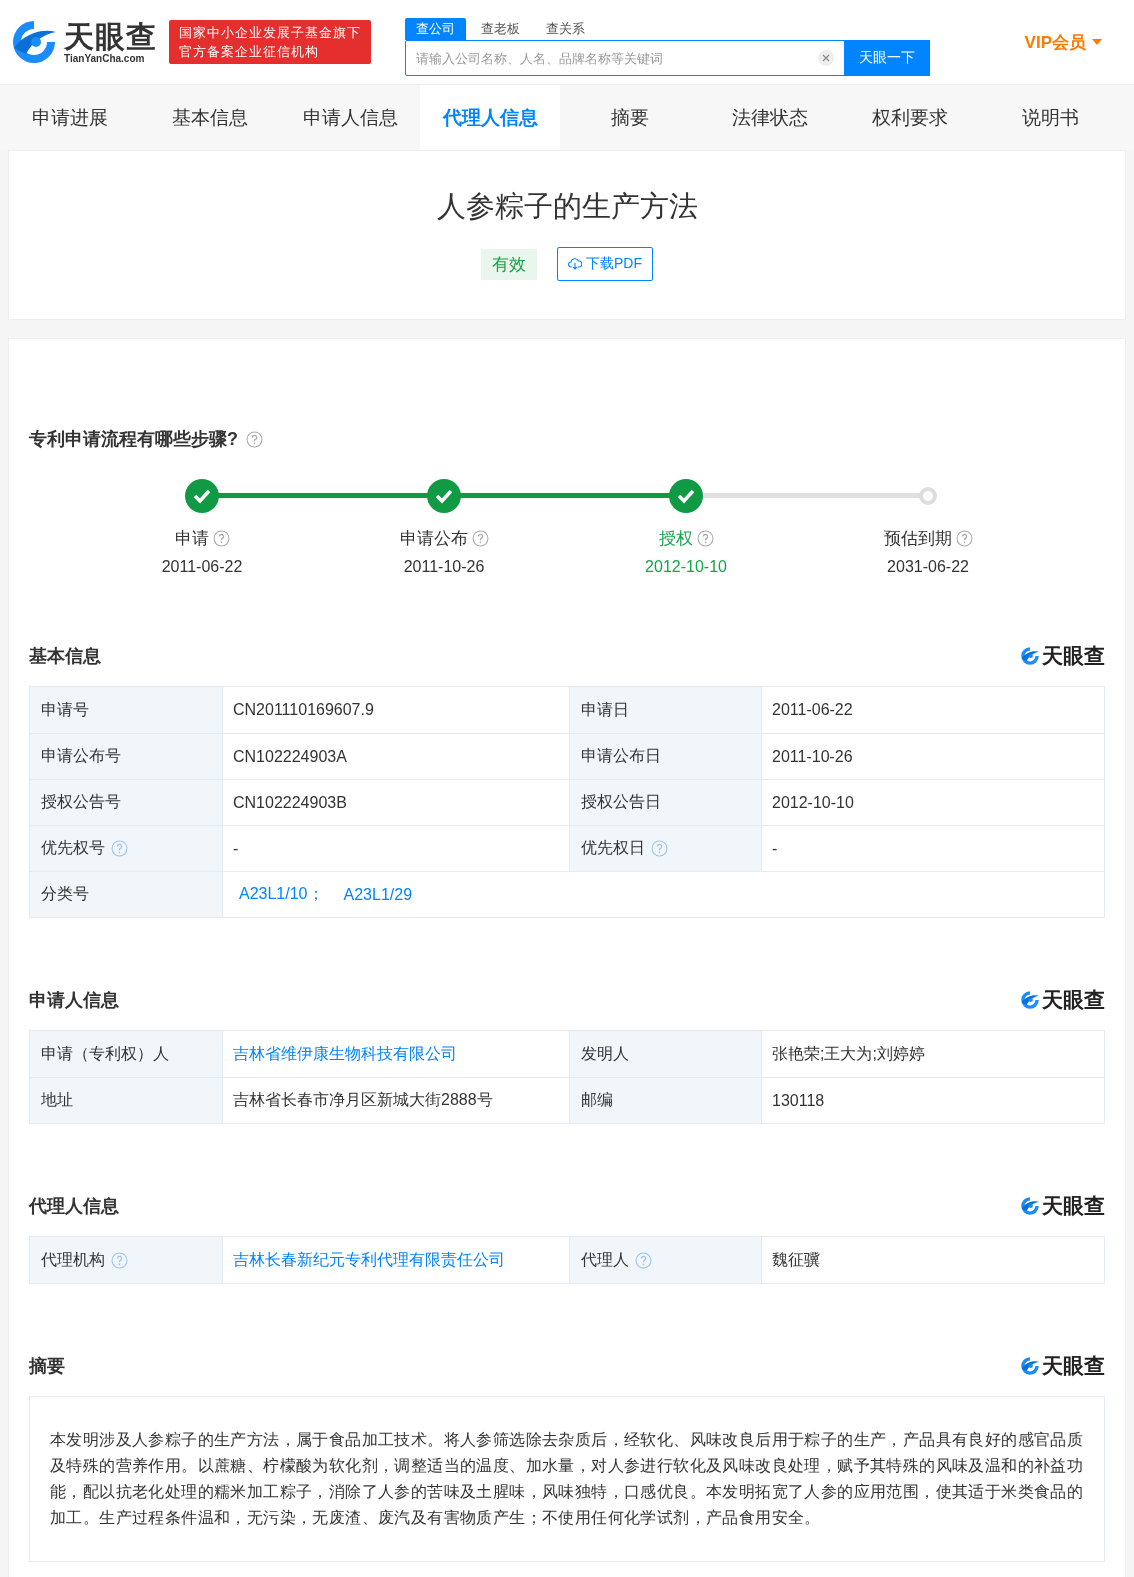 This screenshot has height=1577, width=1134. What do you see at coordinates (928, 496) in the screenshot?
I see `pending-dot-icon` at bounding box center [928, 496].